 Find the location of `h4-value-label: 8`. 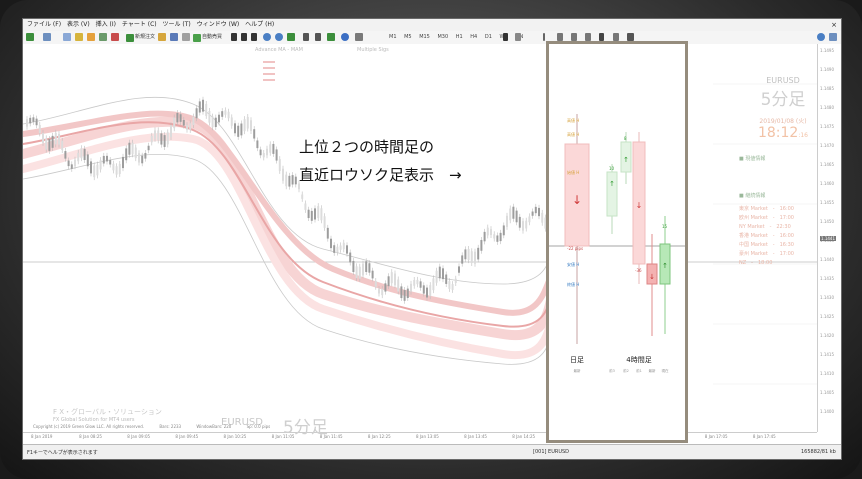

h4-value-label: 8 is located at coordinates (625, 138).